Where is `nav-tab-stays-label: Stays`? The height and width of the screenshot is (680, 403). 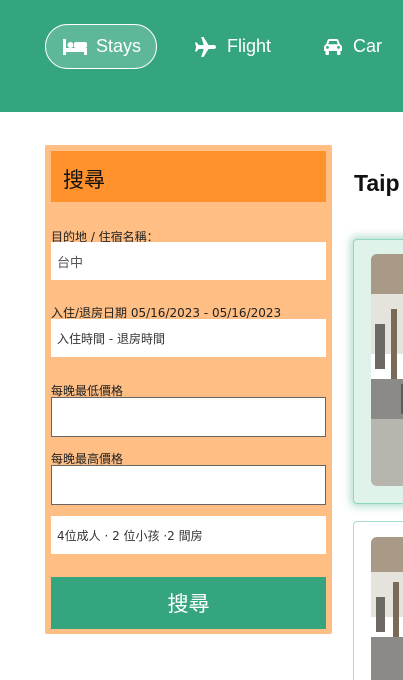 nav-tab-stays-label: Stays is located at coordinates (119, 46).